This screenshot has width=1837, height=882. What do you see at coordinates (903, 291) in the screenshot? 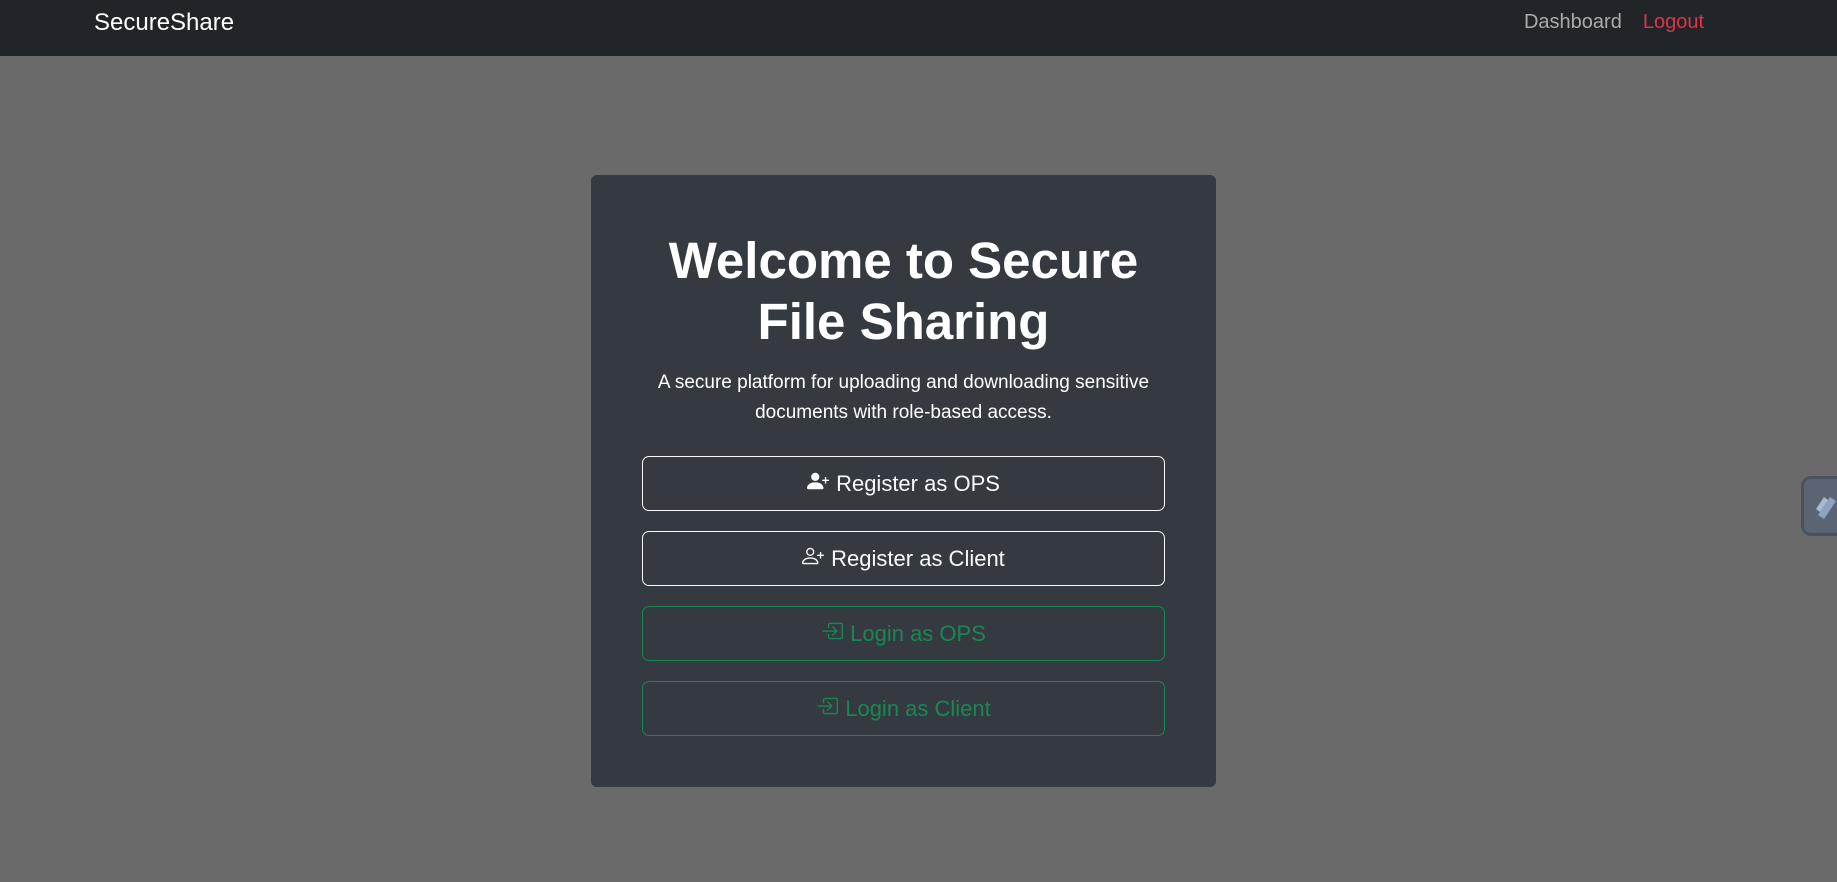
I see `page-title: Welcome to Secure File Sharing` at bounding box center [903, 291].